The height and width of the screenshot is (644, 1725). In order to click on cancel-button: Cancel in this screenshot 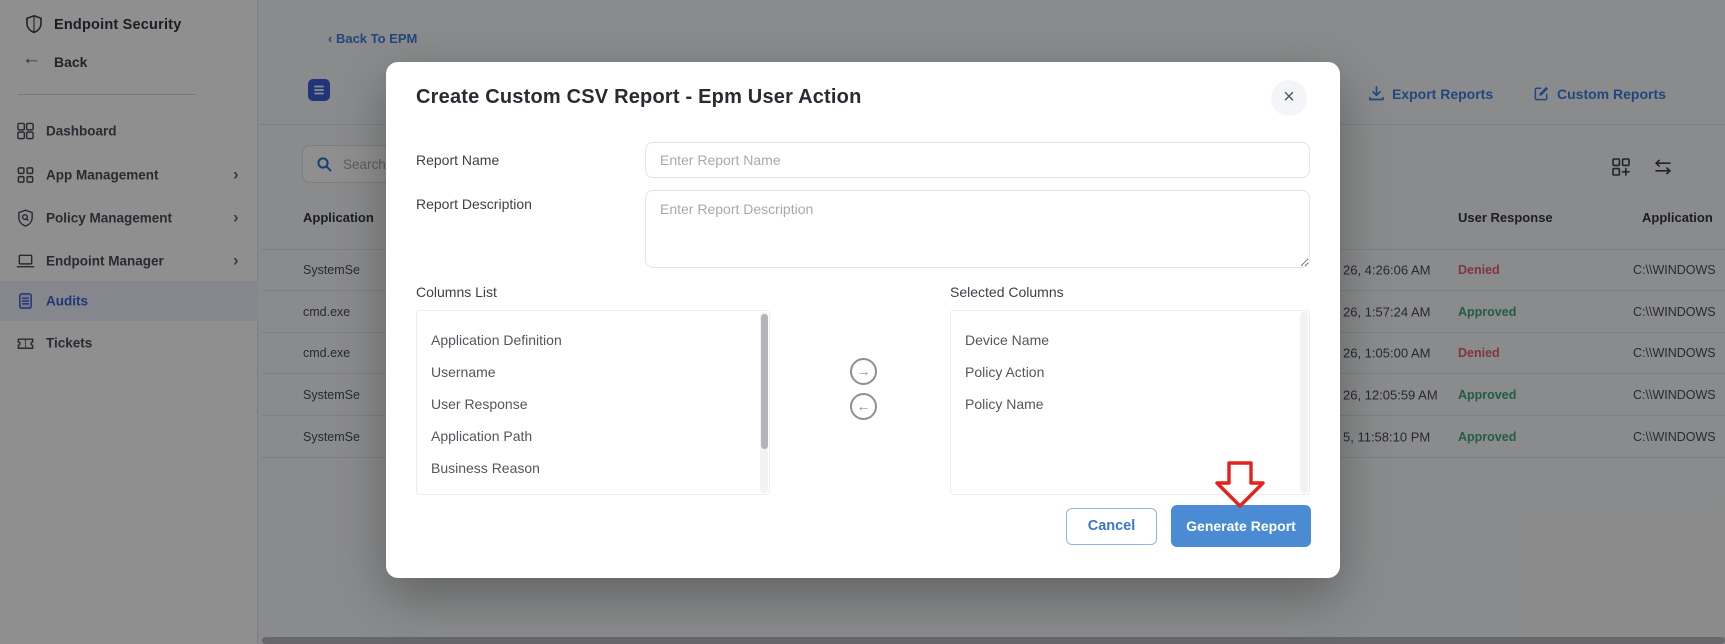, I will do `click(1111, 526)`.